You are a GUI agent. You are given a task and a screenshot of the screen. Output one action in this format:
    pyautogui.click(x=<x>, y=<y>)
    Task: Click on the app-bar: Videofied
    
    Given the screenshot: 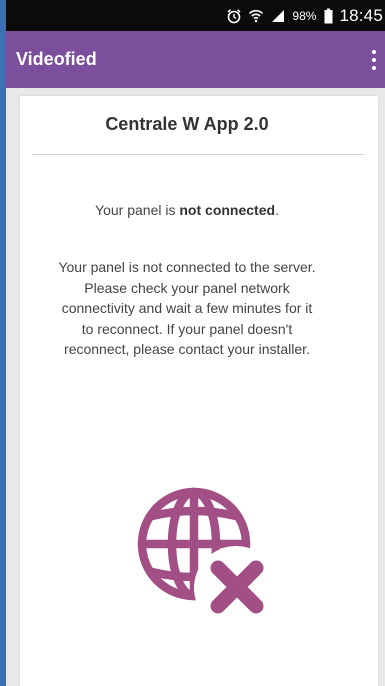 What is the action you would take?
    pyautogui.click(x=195, y=59)
    